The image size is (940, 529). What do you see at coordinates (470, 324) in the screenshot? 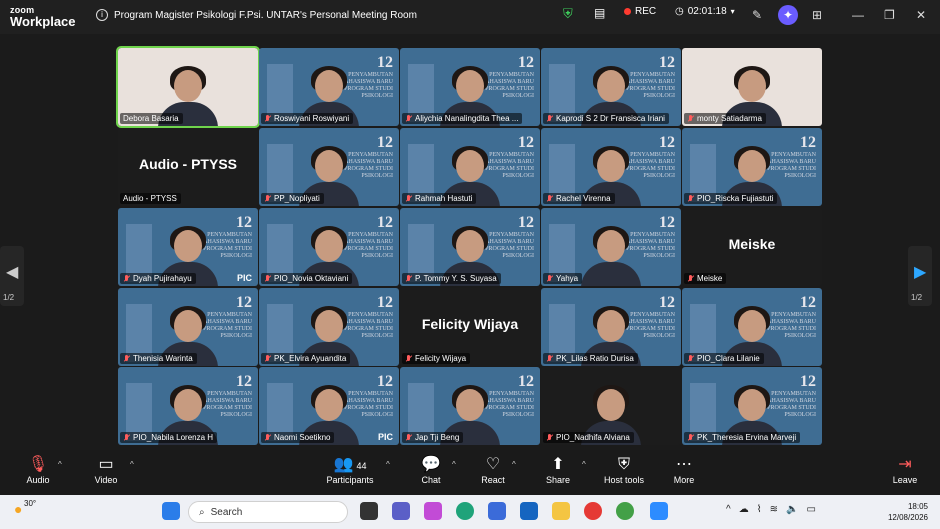
I see `participant-display-name: Felicity Wijaya` at bounding box center [470, 324].